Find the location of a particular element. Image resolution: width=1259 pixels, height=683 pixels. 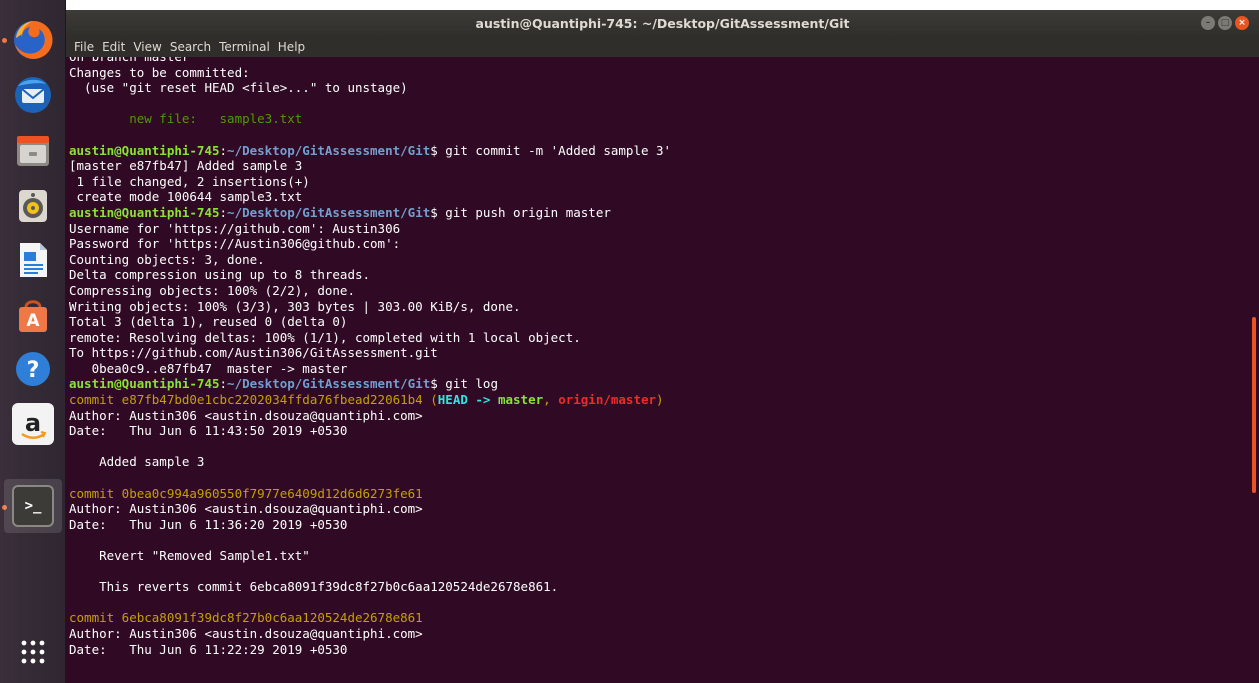

amazon-icon: a is located at coordinates (33, 424).